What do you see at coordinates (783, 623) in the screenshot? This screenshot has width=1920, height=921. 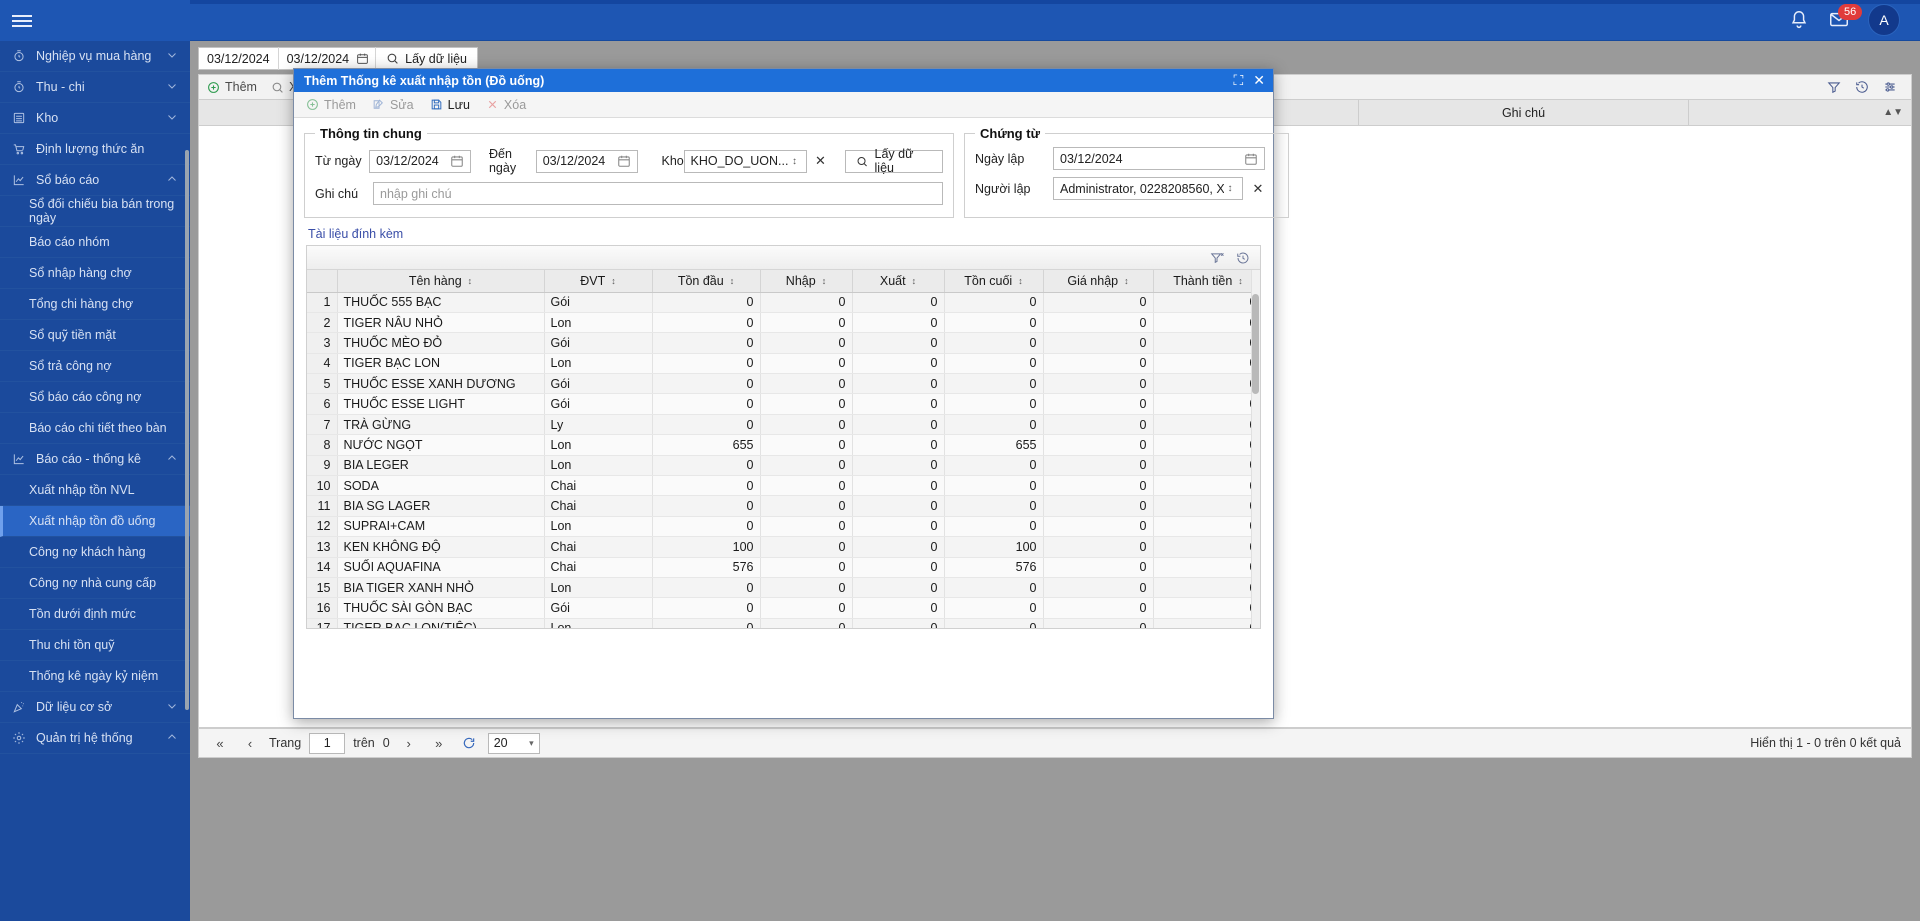 I see `table-row: 17TIGER BẠC LON(TIỆC)Lon000000` at bounding box center [783, 623].